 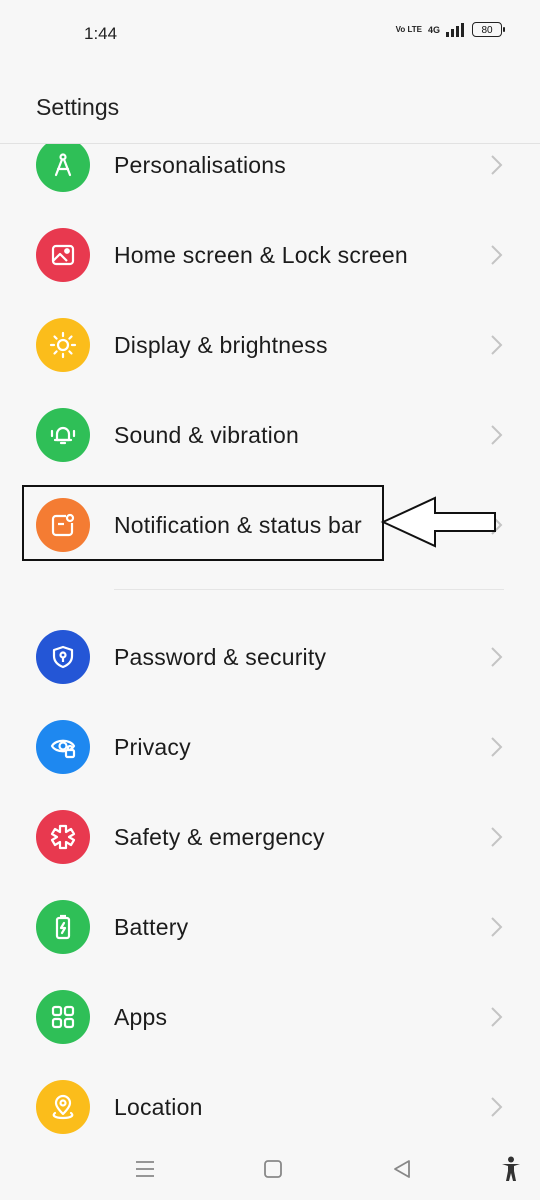 I want to click on battery-icon, so click(x=63, y=927).